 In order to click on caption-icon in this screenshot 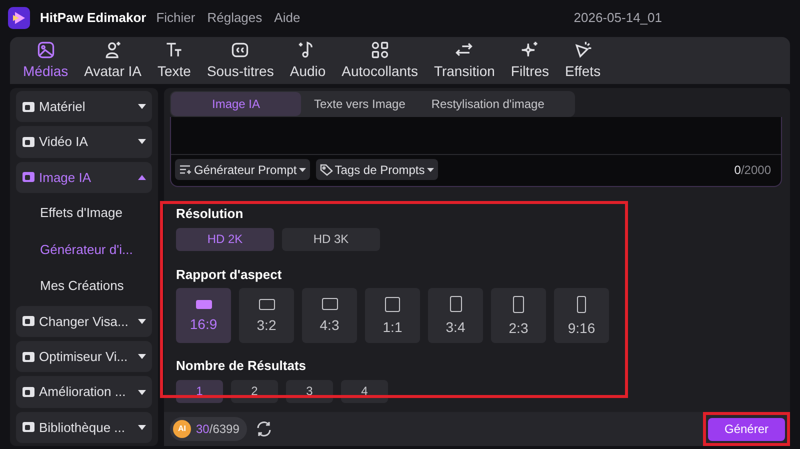, I will do `click(240, 50)`.